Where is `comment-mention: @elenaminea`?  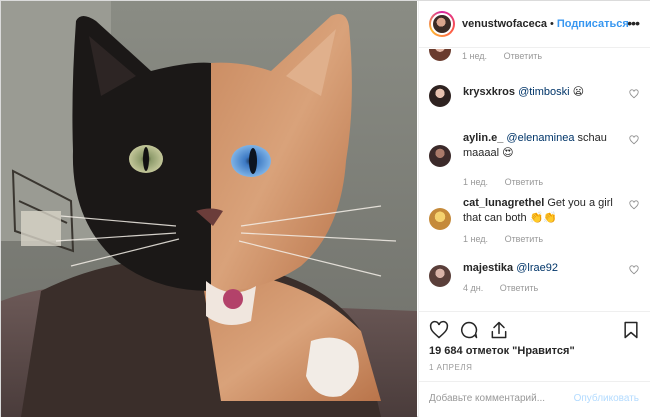
comment-mention: @elenaminea is located at coordinates (540, 138).